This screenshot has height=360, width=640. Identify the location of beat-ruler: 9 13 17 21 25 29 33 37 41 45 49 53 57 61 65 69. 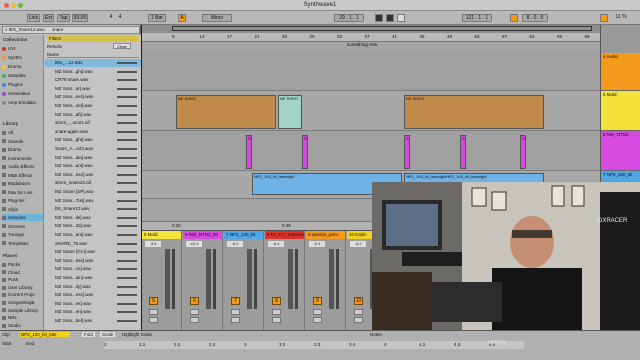
(371, 37).